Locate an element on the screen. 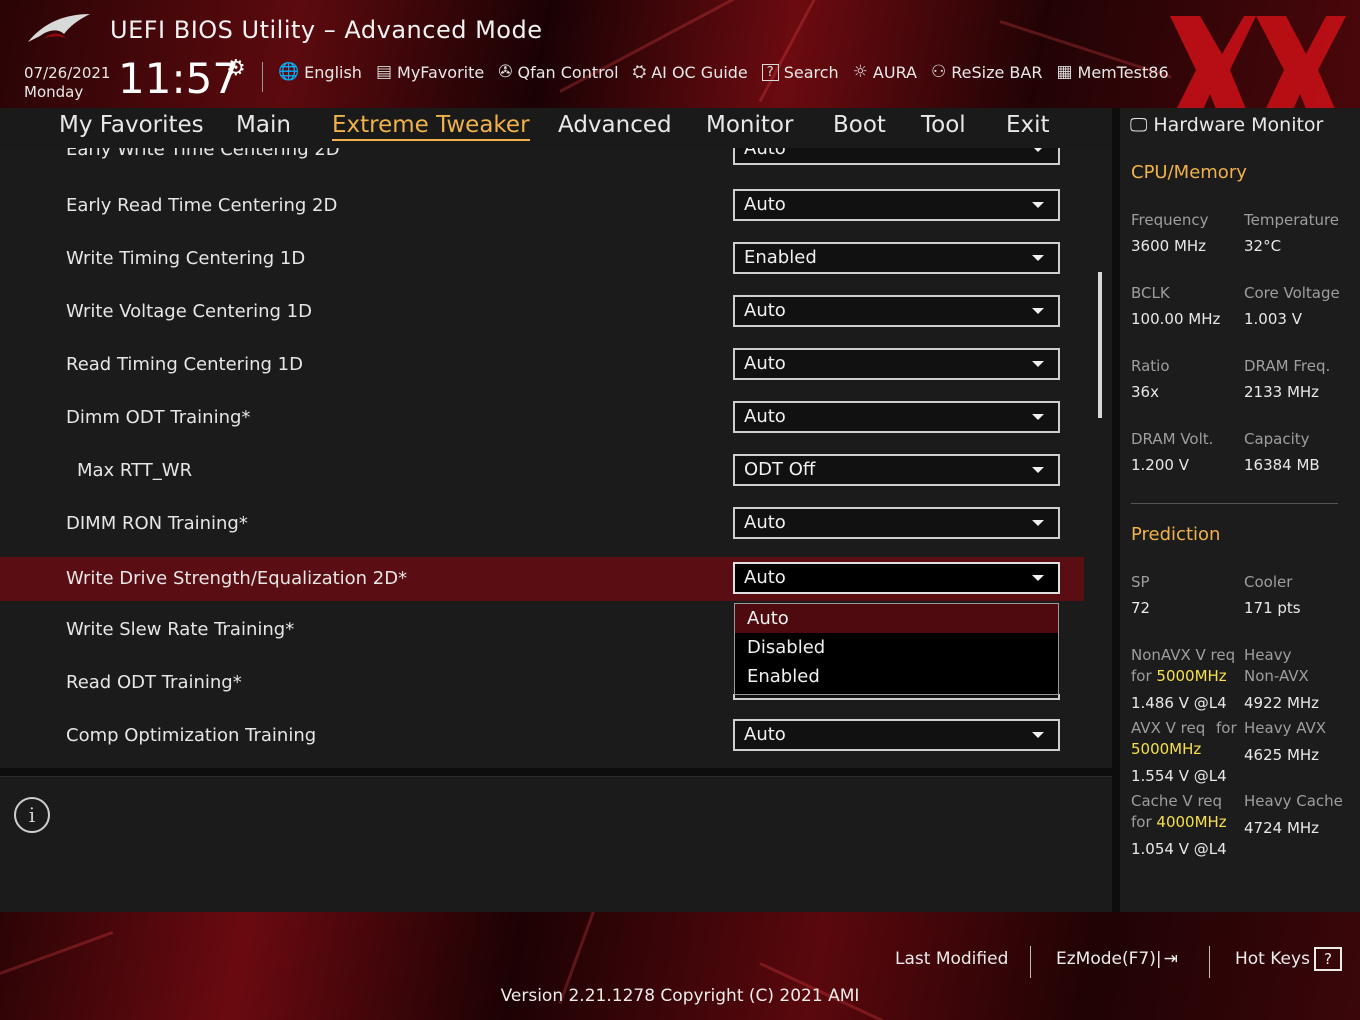  tab-exit: Exit is located at coordinates (1028, 125).